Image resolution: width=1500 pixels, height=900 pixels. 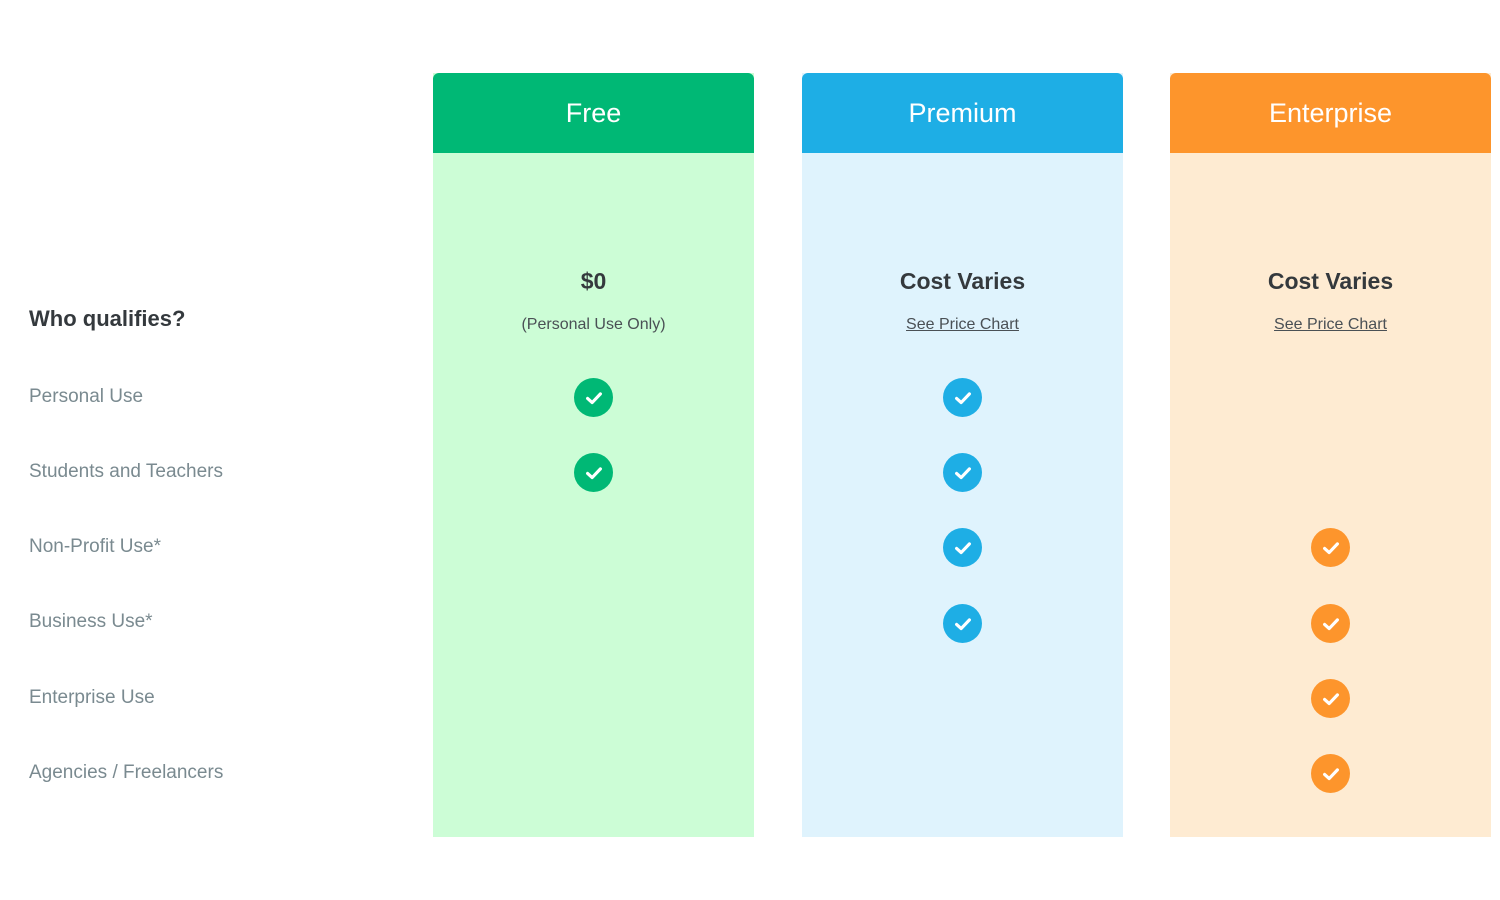 I want to click on row-label-business-use: Business Use*, so click(x=91, y=621).